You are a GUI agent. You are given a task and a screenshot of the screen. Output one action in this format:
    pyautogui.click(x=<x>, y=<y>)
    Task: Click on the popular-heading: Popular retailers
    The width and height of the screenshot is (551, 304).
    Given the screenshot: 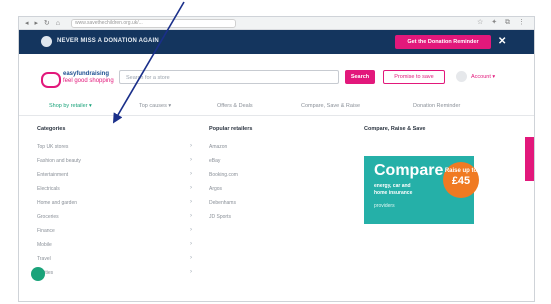 What is the action you would take?
    pyautogui.click(x=231, y=129)
    